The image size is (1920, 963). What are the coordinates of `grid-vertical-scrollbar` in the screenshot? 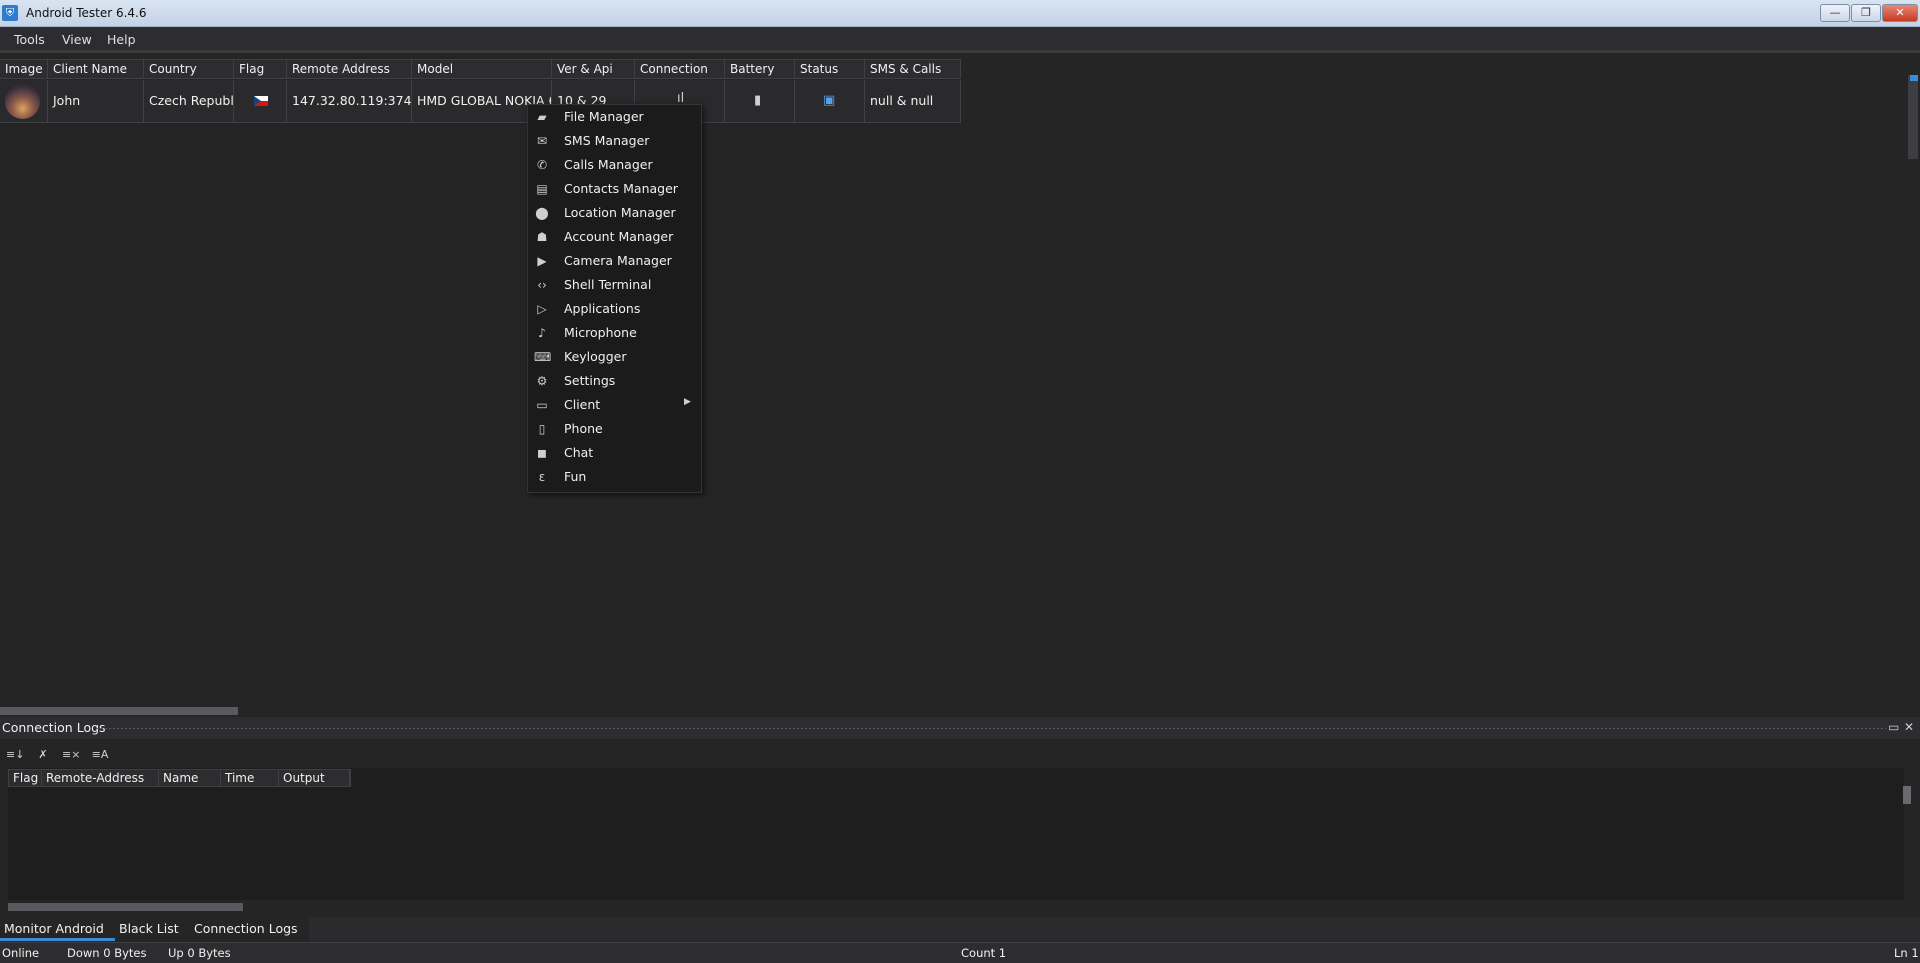 It's located at (1913, 117).